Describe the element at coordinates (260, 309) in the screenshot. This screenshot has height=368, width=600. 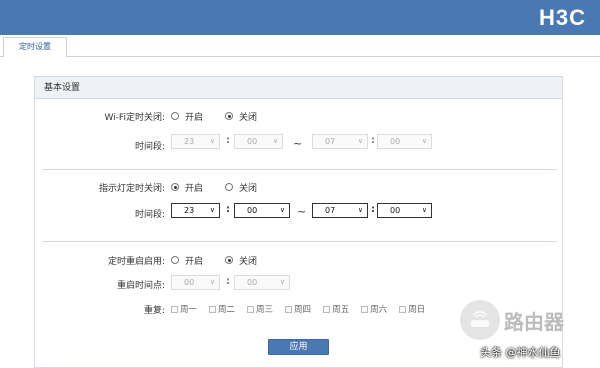
I see `repeat-day-wed: 周三` at that location.